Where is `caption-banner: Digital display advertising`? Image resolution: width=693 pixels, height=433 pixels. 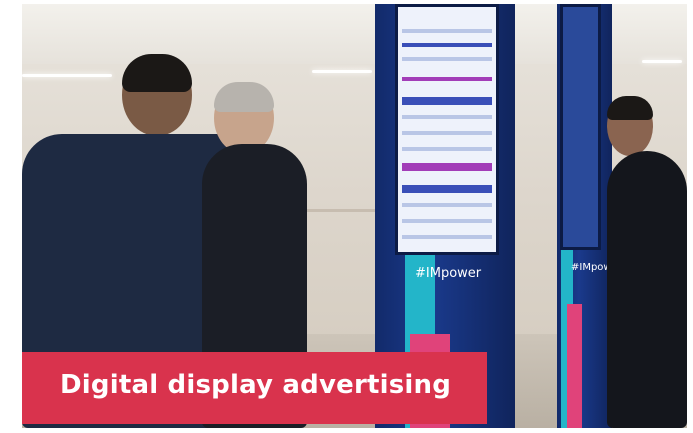
caption-banner: Digital display advertising is located at coordinates (254, 388).